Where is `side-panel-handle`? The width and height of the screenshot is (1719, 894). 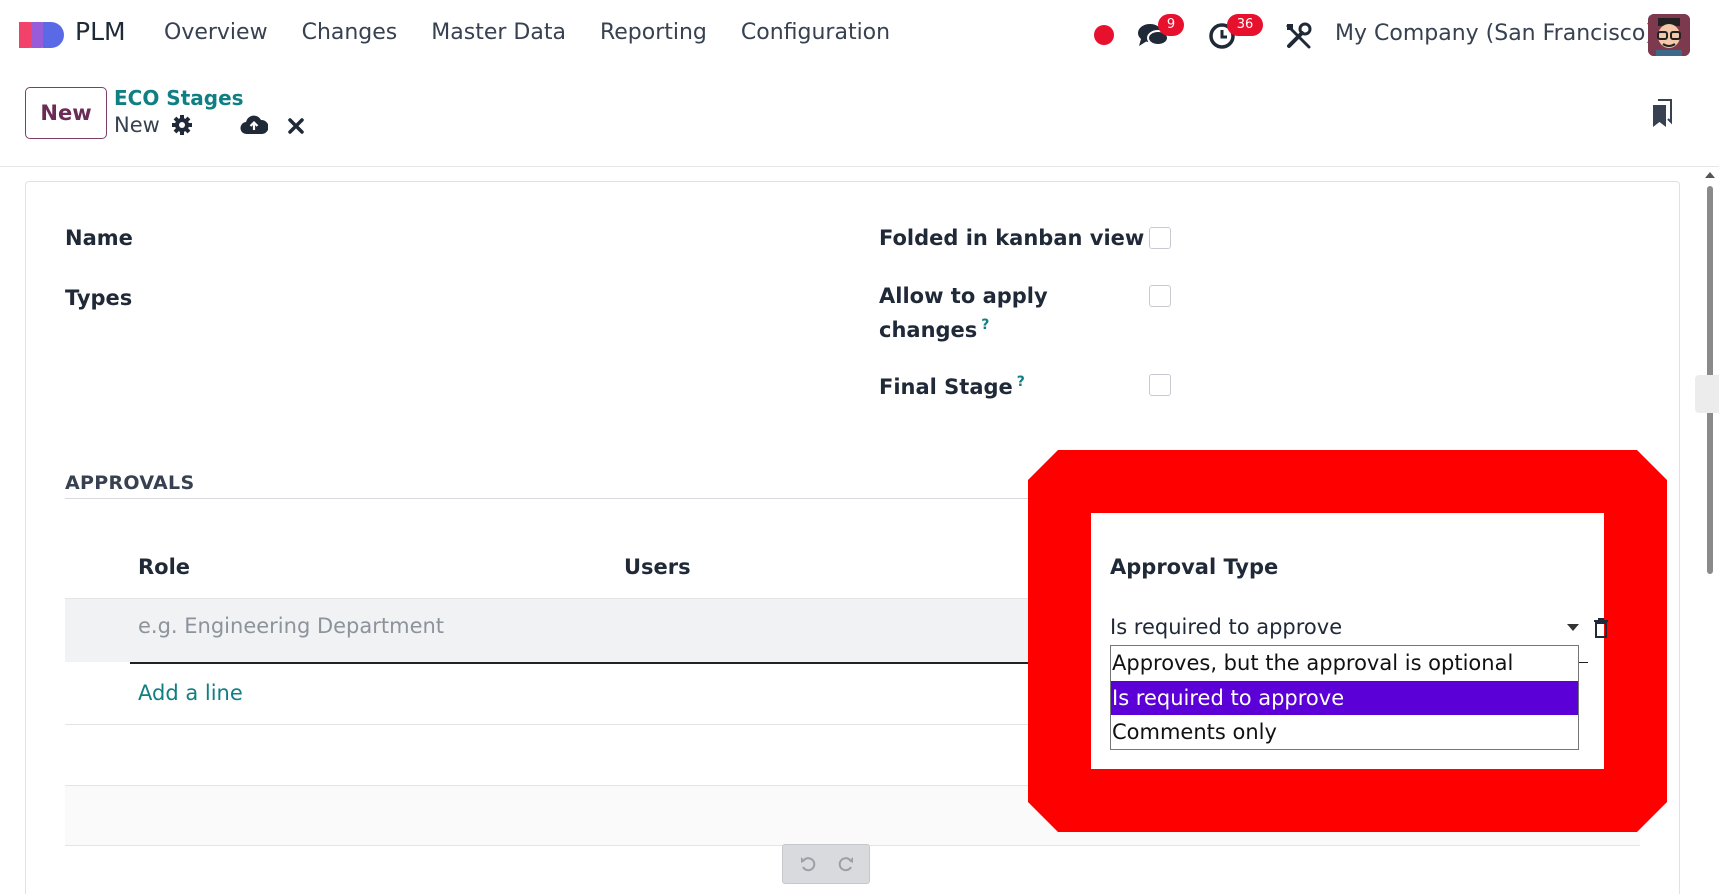 side-panel-handle is located at coordinates (1707, 394).